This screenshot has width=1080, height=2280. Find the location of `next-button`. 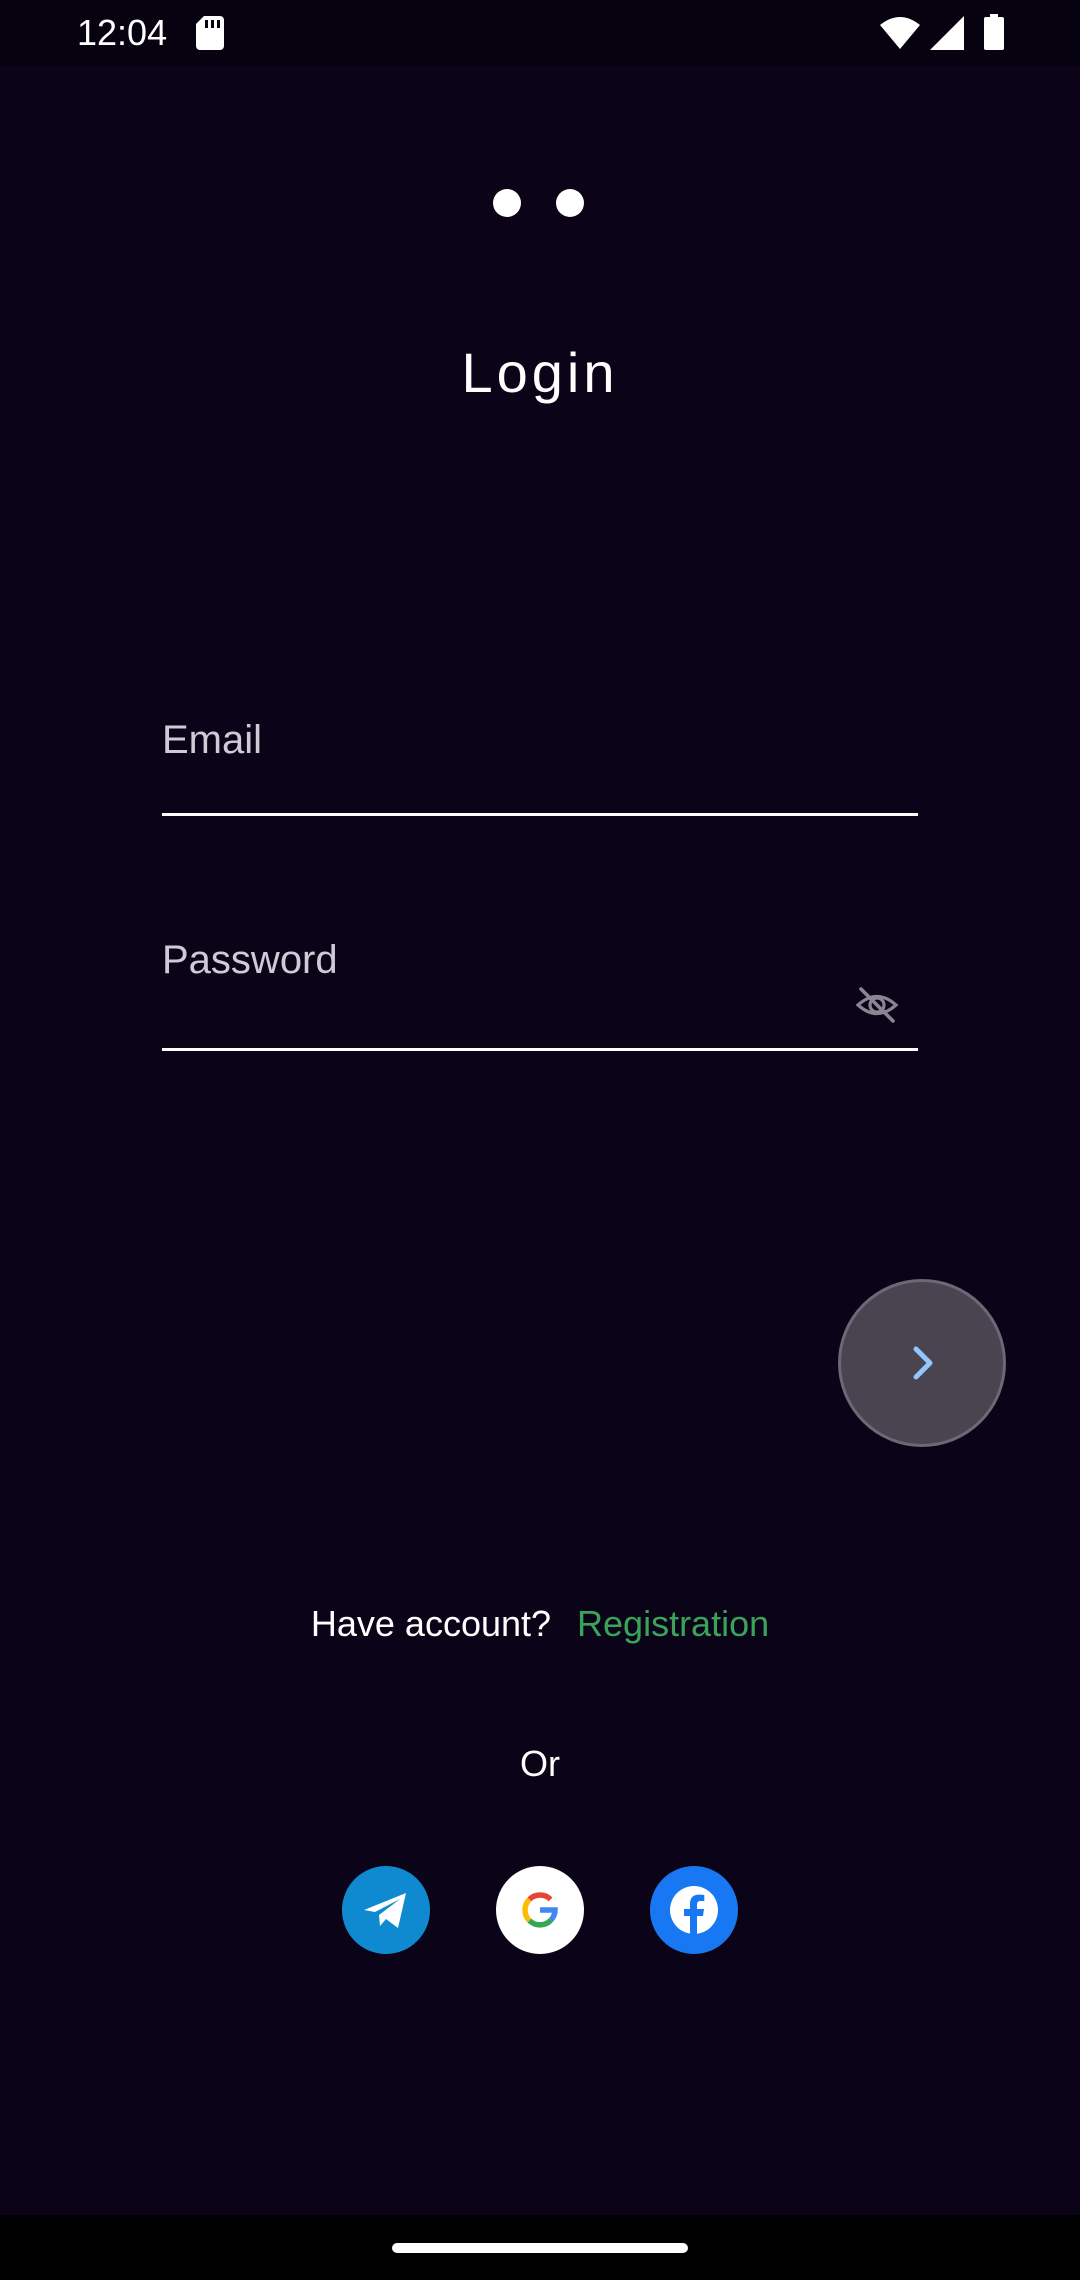

next-button is located at coordinates (922, 1363).